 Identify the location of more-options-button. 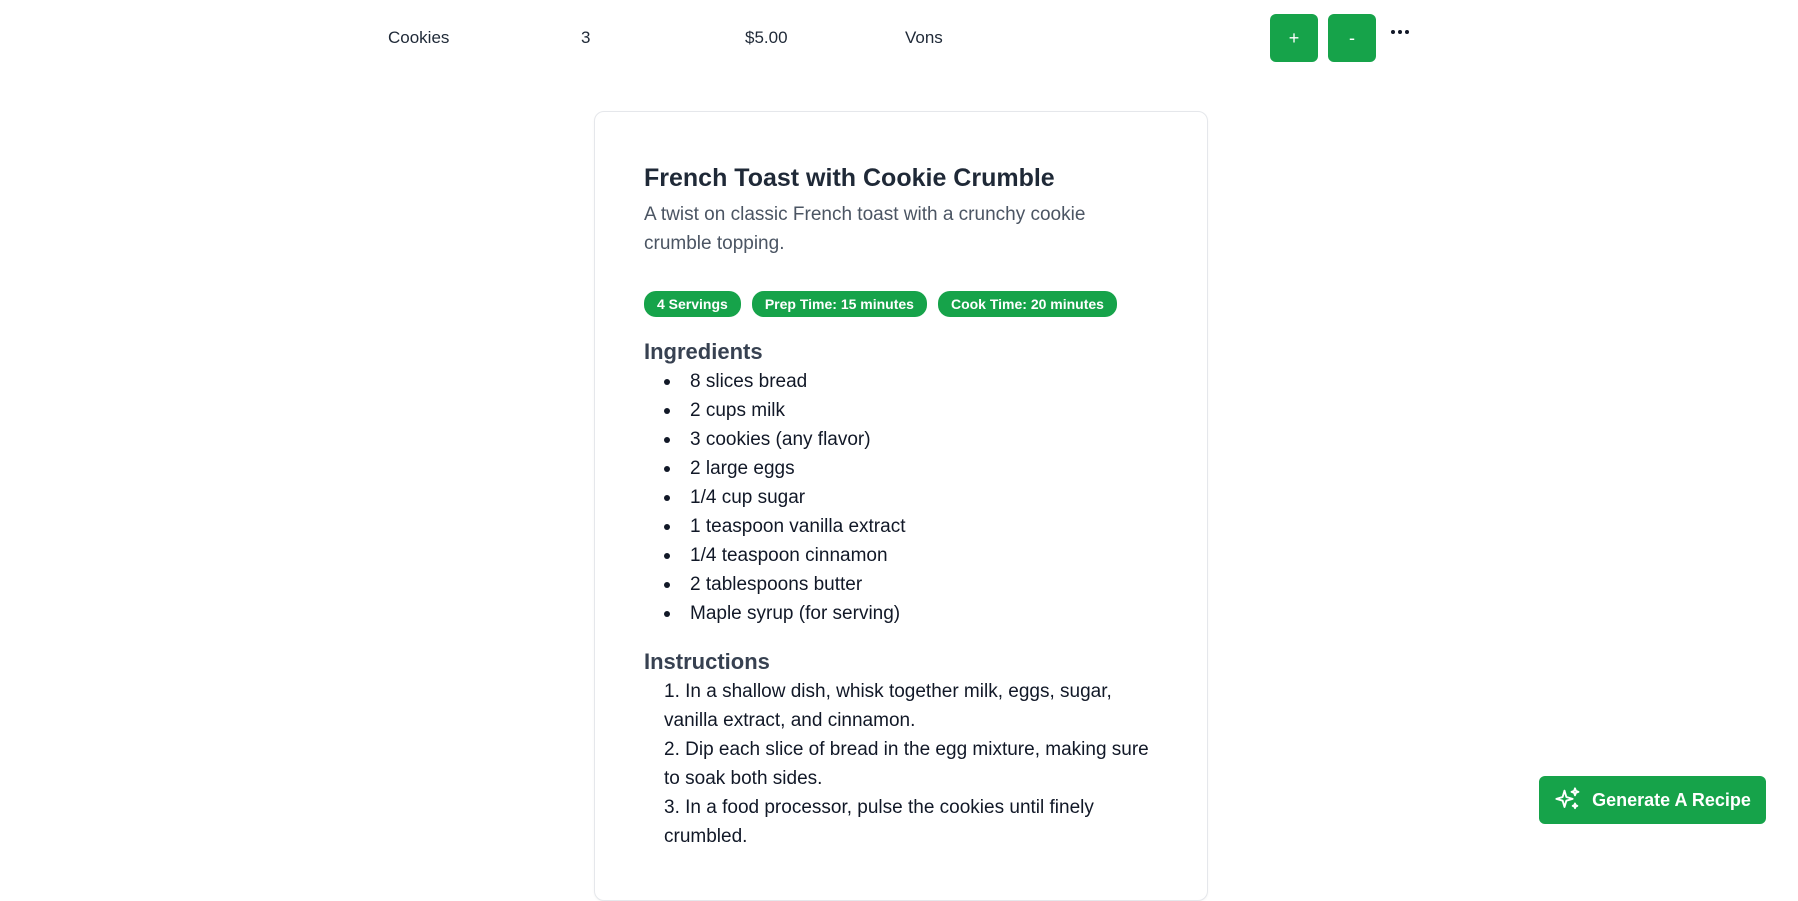
(1400, 32).